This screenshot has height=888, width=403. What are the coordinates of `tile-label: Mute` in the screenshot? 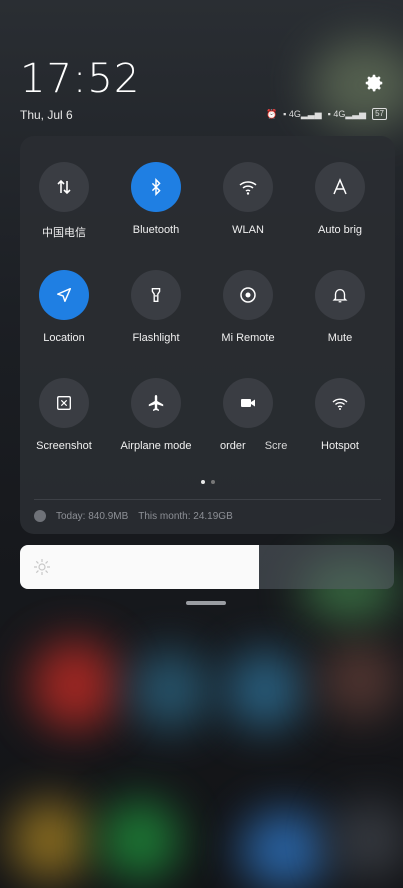 It's located at (340, 338).